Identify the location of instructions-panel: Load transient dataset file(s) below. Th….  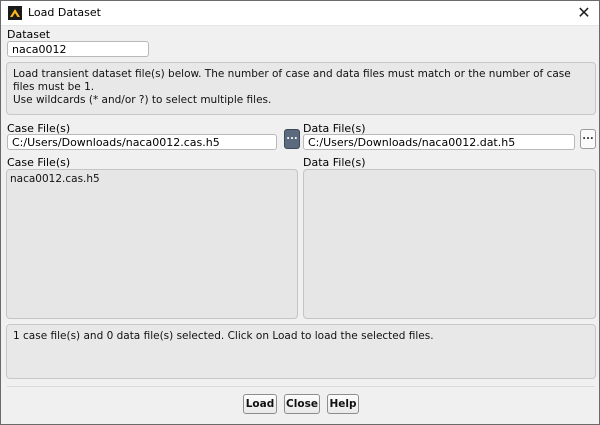
(301, 88).